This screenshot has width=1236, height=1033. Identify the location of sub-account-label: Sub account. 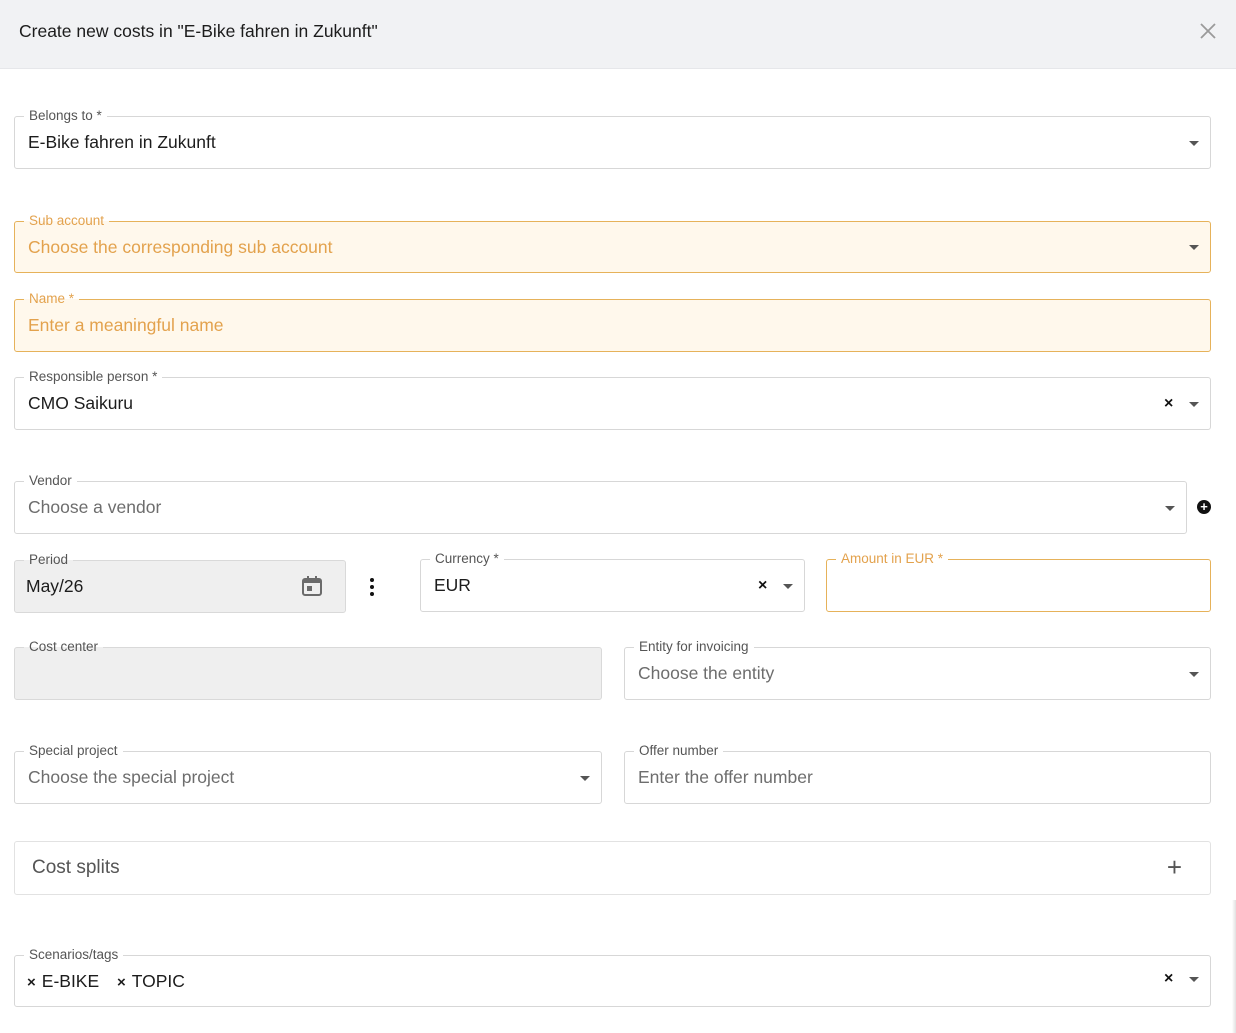
(67, 221).